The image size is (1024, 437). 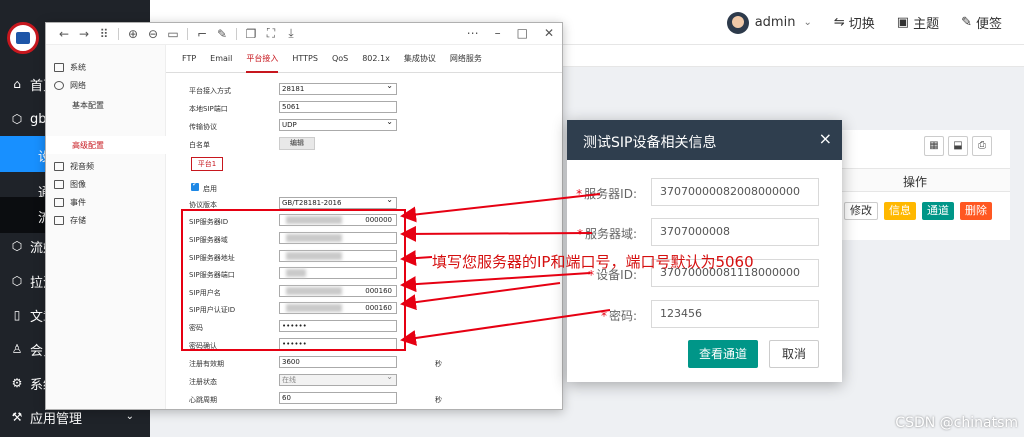 I want to click on view-channels-button: 查看通道, so click(x=723, y=354).